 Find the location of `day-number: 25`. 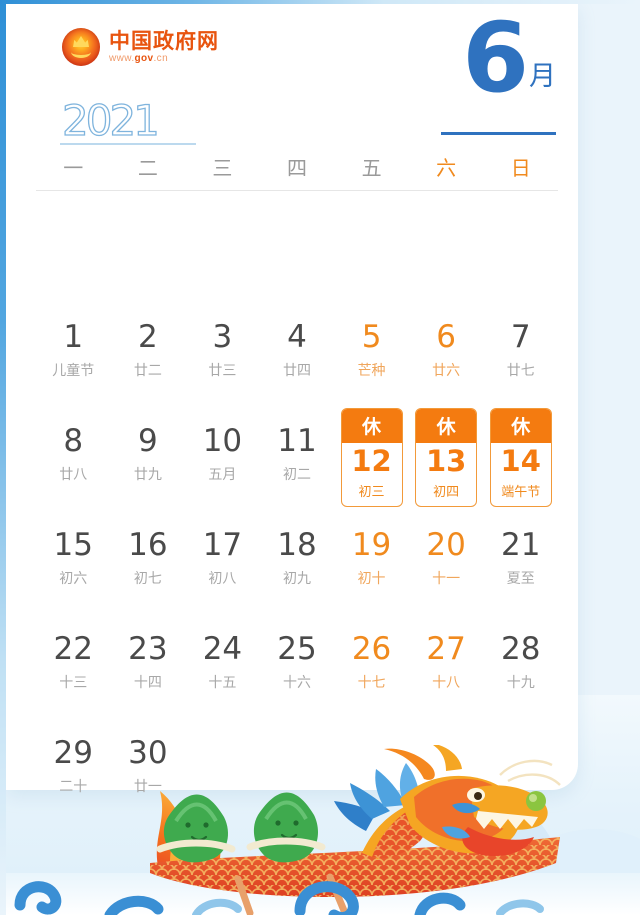

day-number: 25 is located at coordinates (297, 649).